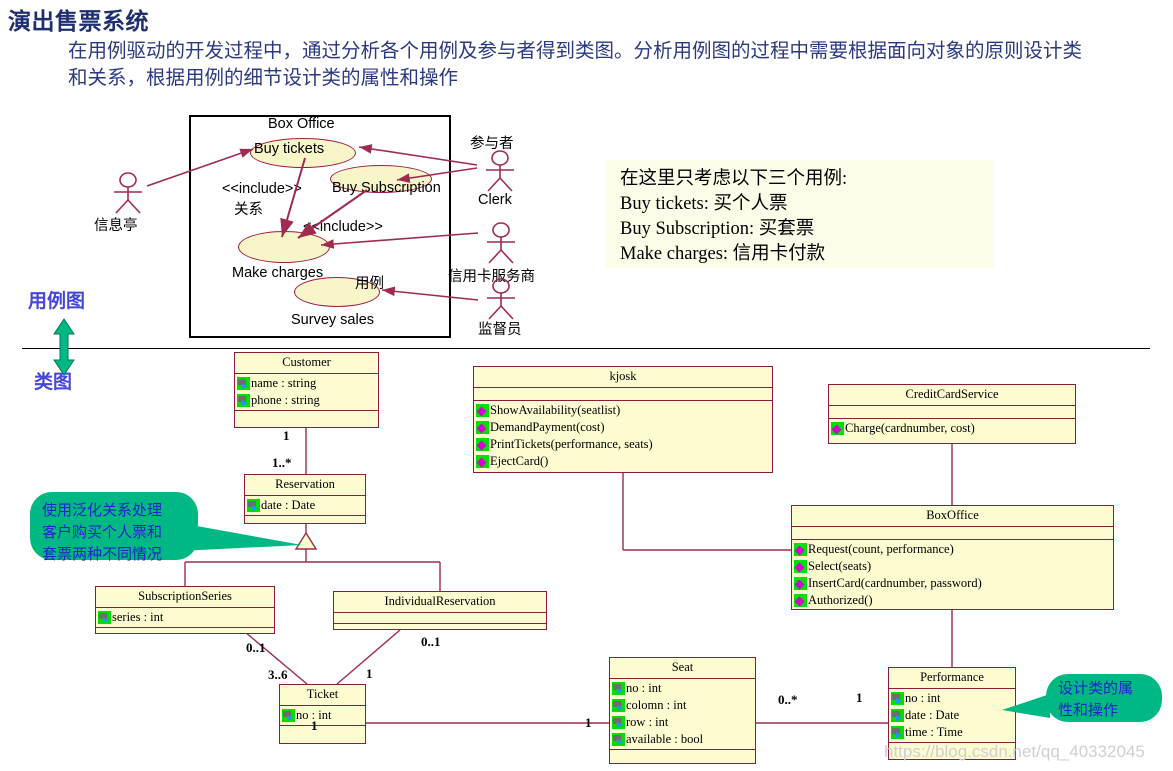 This screenshot has width=1173, height=771. What do you see at coordinates (859, 697) in the screenshot?
I see `multiplicity-seat-performance-right: 1` at bounding box center [859, 697].